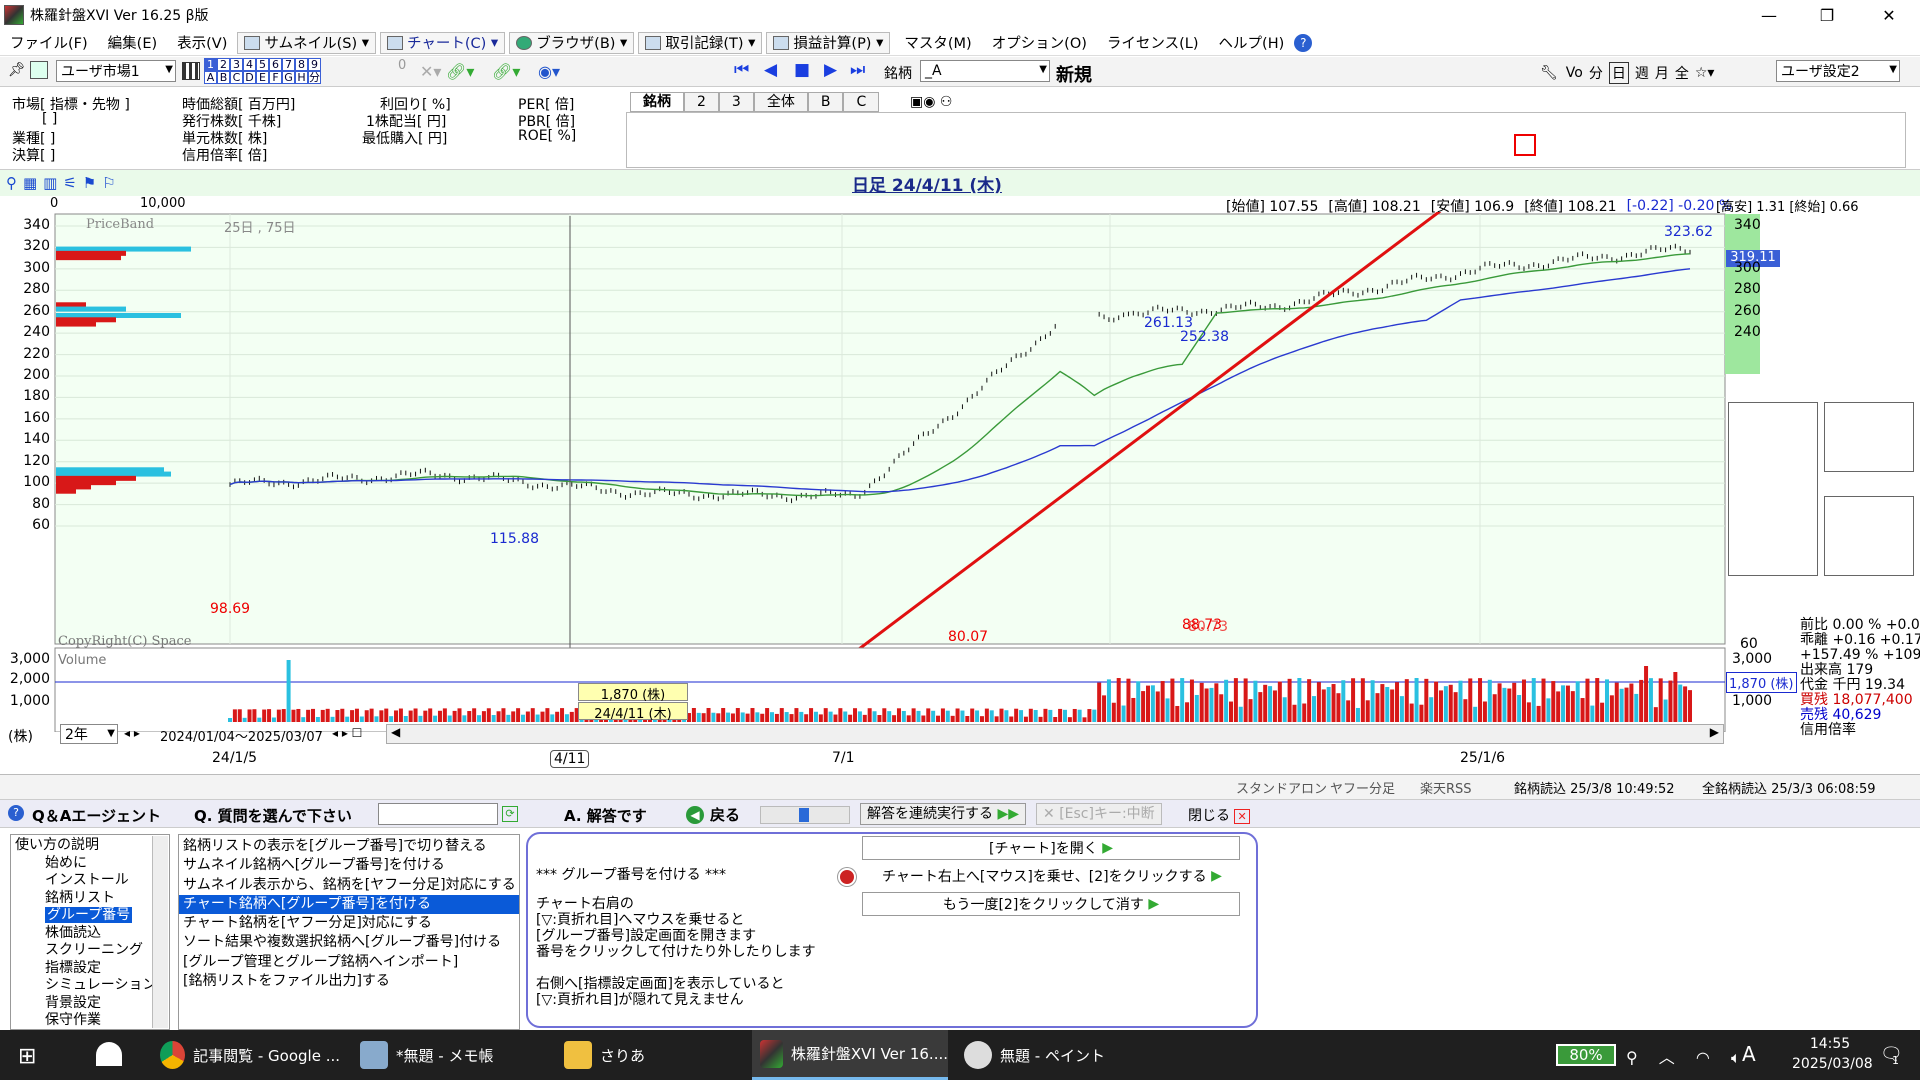  What do you see at coordinates (1830, 1044) in the screenshot?
I see `clock-time: 14:55` at bounding box center [1830, 1044].